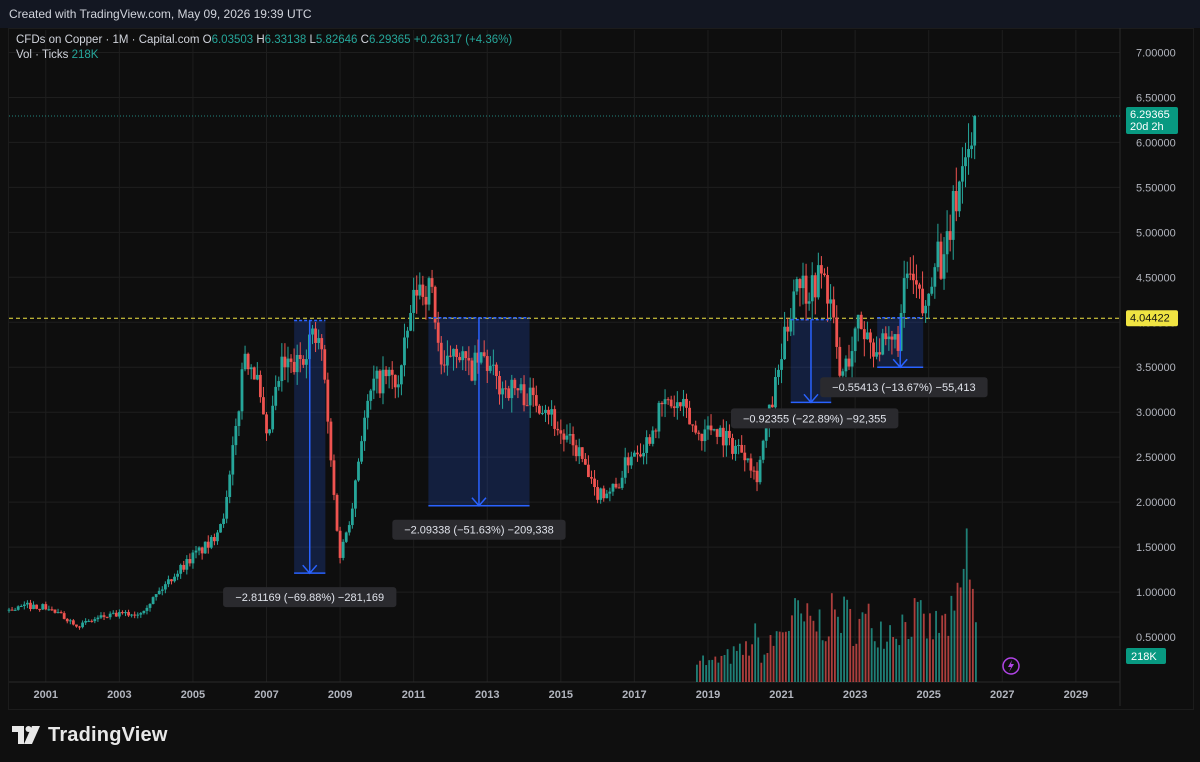  Describe the element at coordinates (463, 40) in the screenshot. I see `legend-change: +0.26317 (+4.36%)` at that location.